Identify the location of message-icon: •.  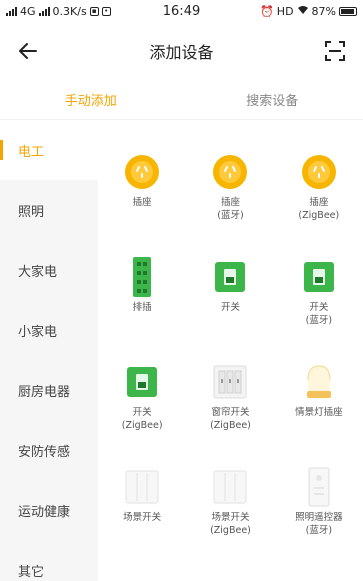
(106, 11).